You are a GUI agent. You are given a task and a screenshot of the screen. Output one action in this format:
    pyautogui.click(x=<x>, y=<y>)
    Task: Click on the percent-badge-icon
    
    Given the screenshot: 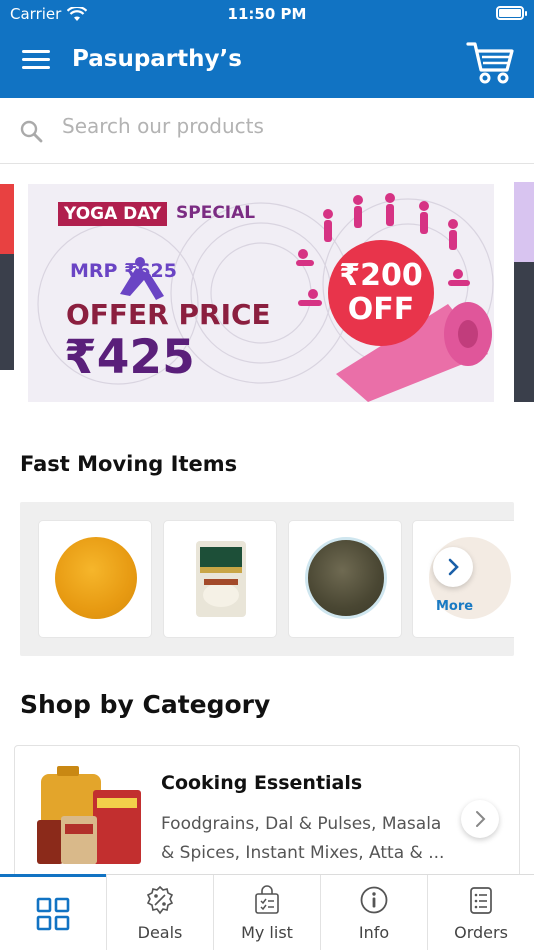 What is the action you would take?
    pyautogui.click(x=160, y=900)
    